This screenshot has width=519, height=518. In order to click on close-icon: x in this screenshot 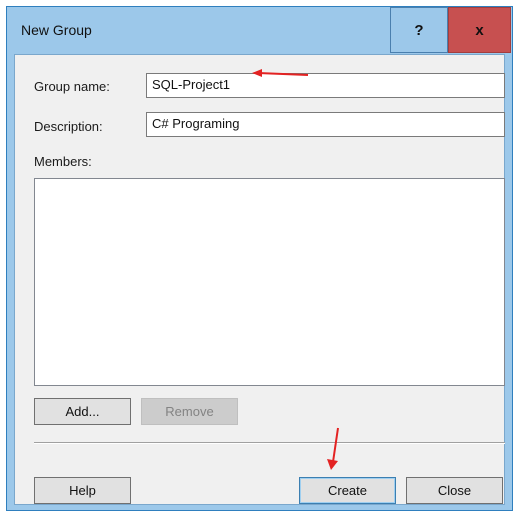, I will do `click(479, 30)`.